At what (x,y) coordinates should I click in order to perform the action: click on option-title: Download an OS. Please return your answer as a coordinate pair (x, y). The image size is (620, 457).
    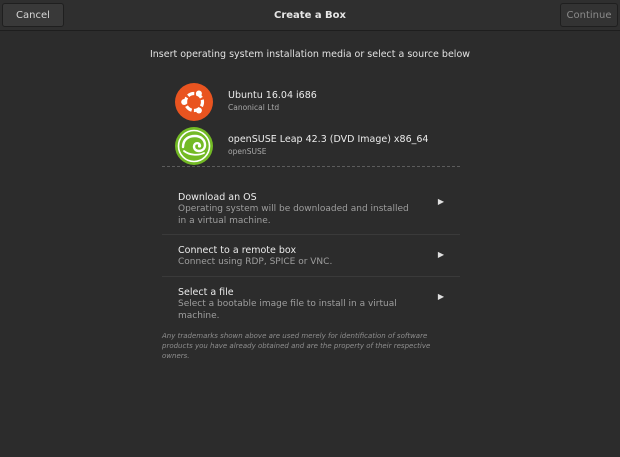
    Looking at the image, I should click on (217, 197).